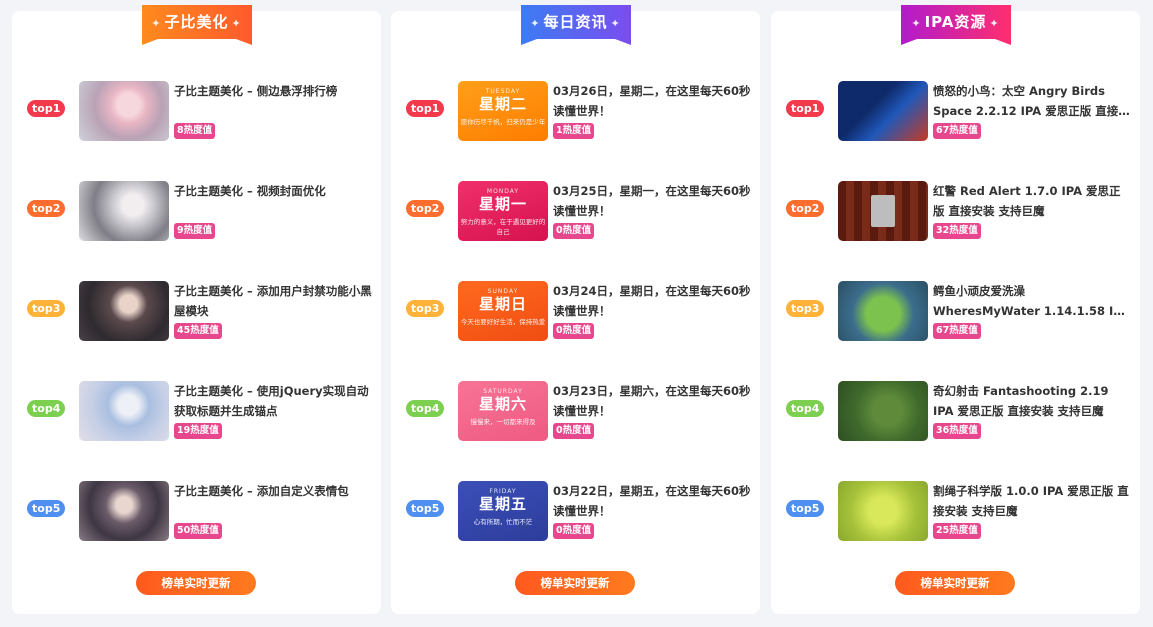 The width and height of the screenshot is (1153, 627). Describe the element at coordinates (198, 431) in the screenshot. I see `heat-badge: 19热度值` at that location.